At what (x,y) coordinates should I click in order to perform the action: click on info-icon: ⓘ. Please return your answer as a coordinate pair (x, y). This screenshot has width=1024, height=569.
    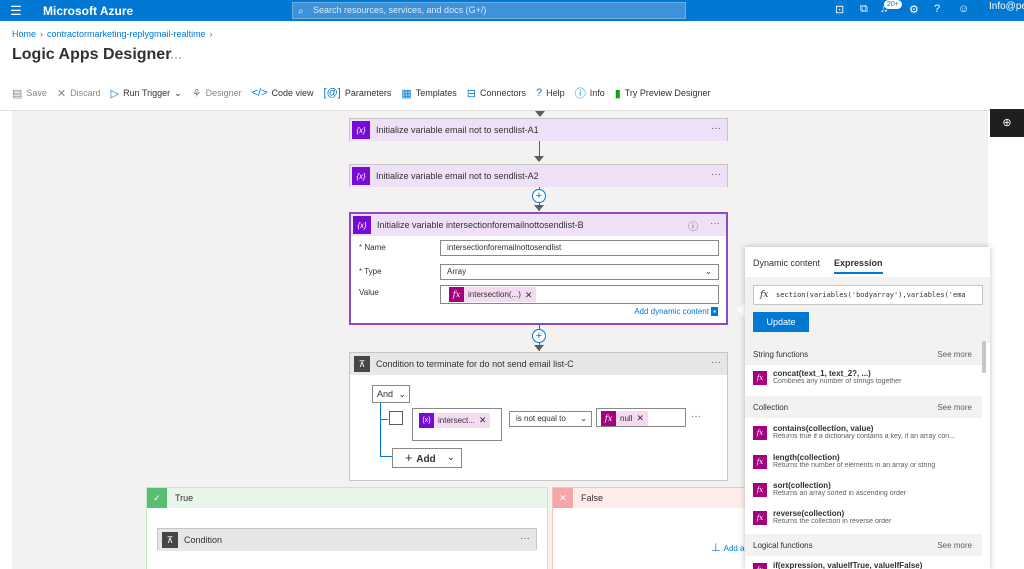
    Looking at the image, I should click on (693, 225).